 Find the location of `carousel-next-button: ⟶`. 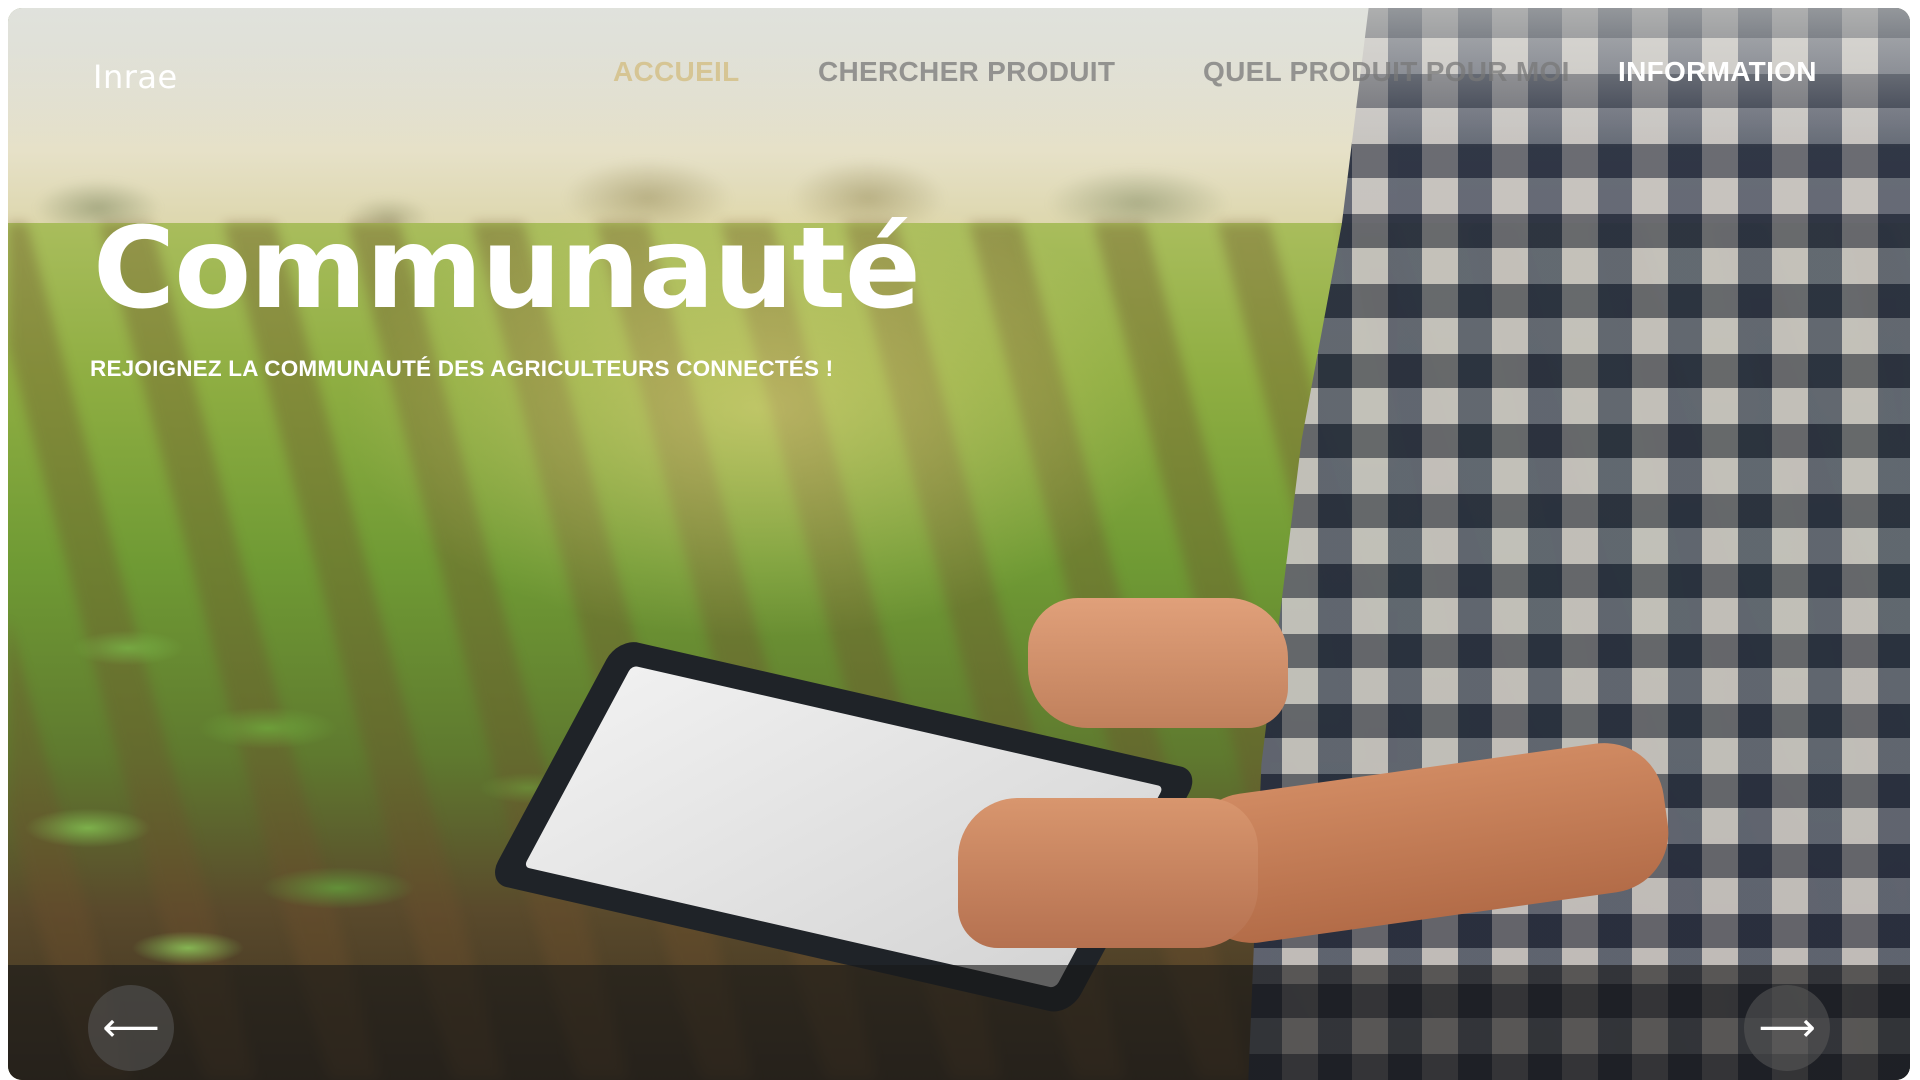

carousel-next-button: ⟶ is located at coordinates (1787, 1028).